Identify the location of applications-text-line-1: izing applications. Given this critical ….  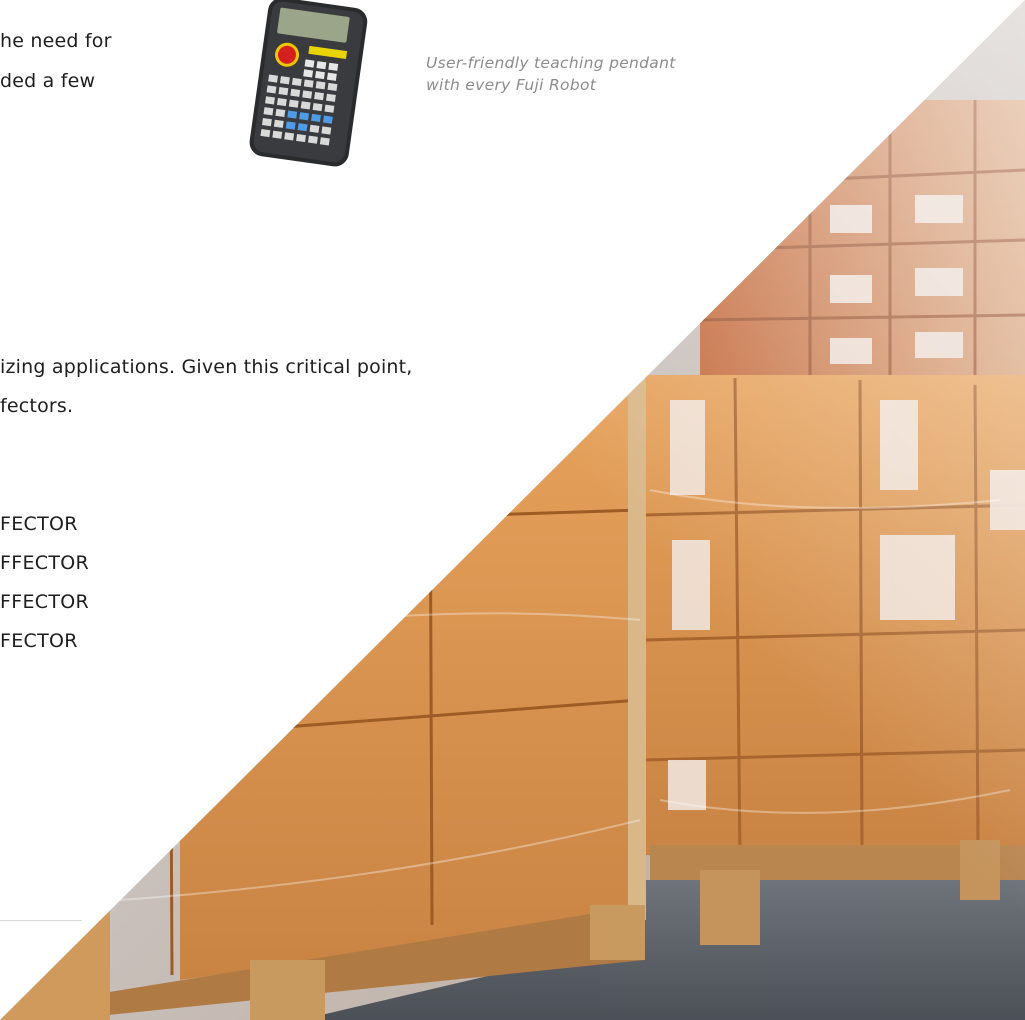
(206, 367).